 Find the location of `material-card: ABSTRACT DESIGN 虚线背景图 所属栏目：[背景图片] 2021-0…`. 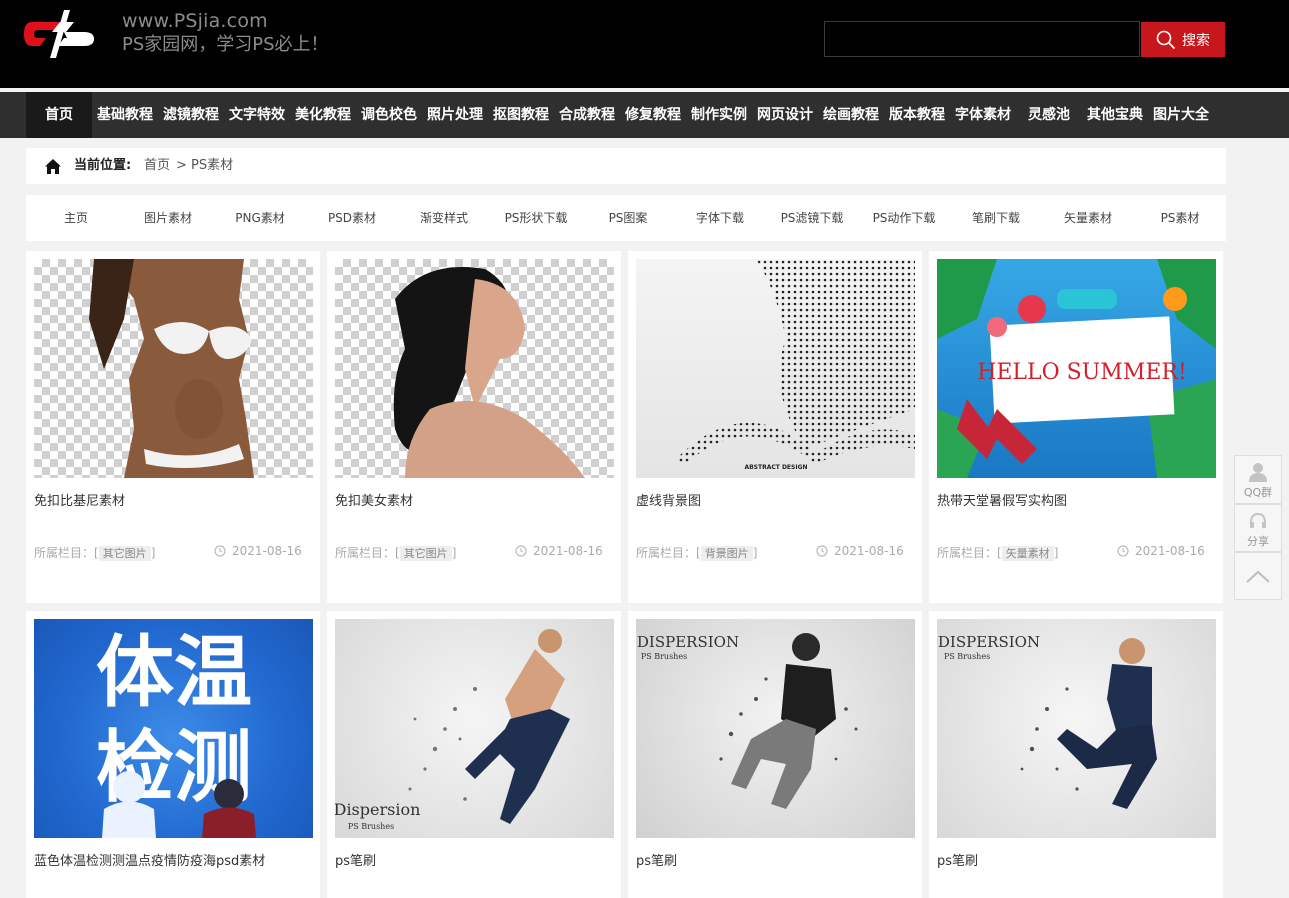

material-card: ABSTRACT DESIGN 虚线背景图 所属栏目：[背景图片] 2021-0… is located at coordinates (775, 427).